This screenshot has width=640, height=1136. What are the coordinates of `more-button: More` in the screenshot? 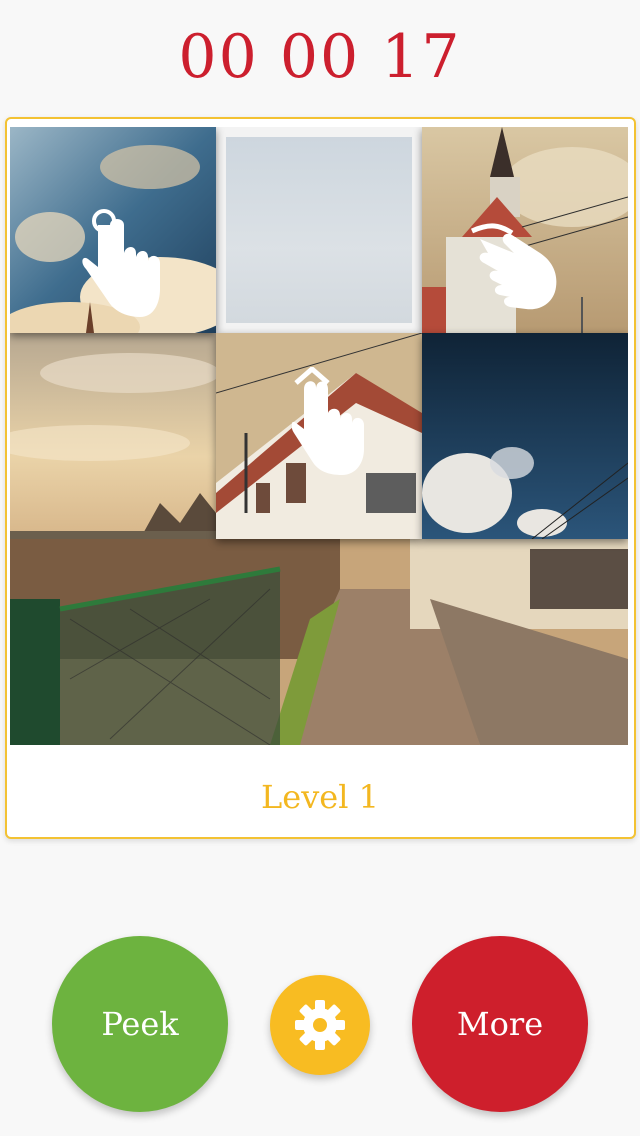 It's located at (500, 1024).